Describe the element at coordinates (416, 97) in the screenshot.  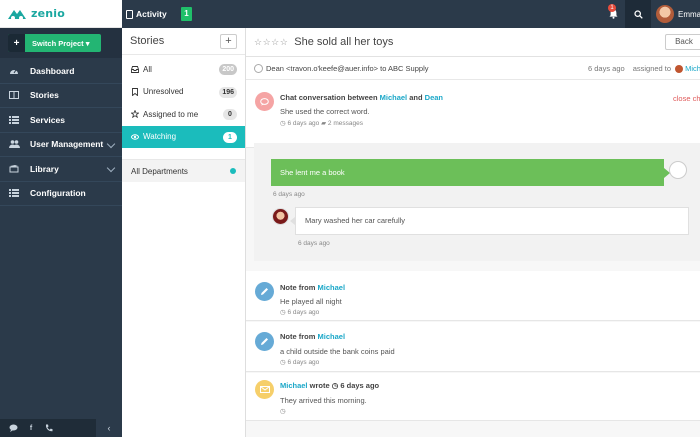
I see `chat-and: and` at that location.